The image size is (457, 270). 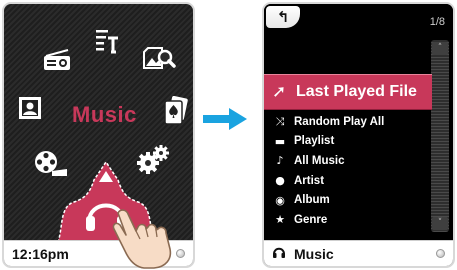 I want to click on folder-icon: ▬, so click(x=280, y=141).